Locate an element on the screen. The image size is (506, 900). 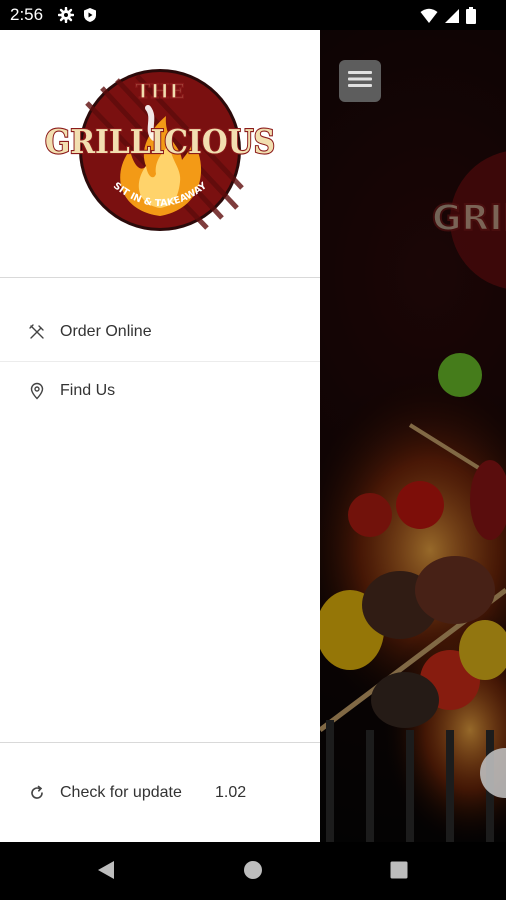
hamburger-icon is located at coordinates (360, 81).